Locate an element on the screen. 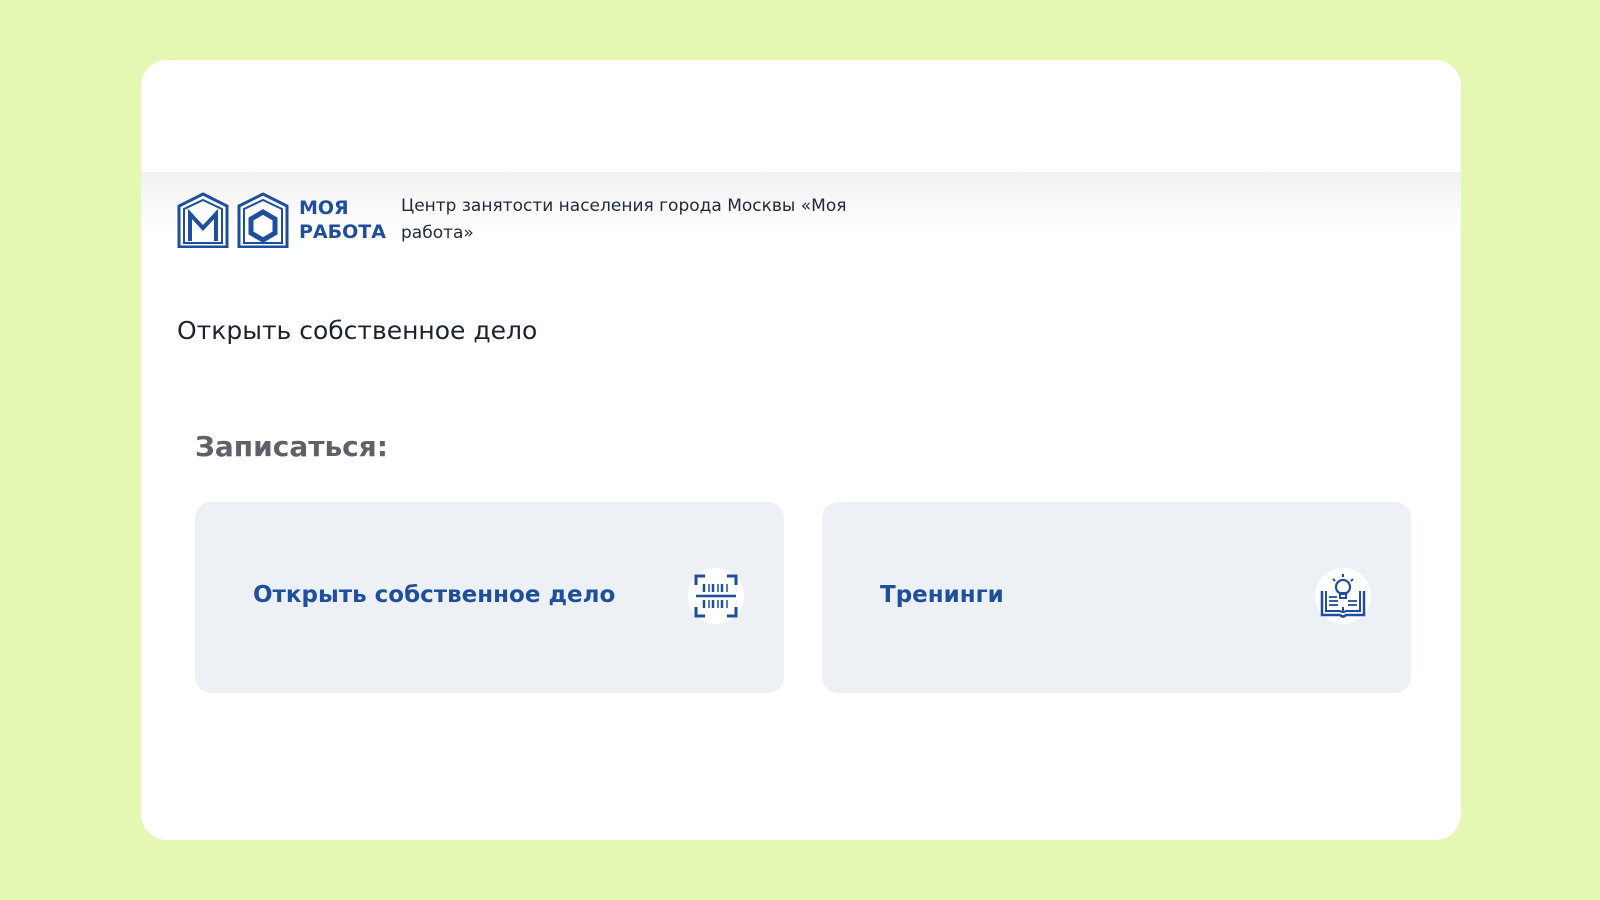 This screenshot has height=900, width=1600. option-trainings-label: Тренинги is located at coordinates (942, 595).